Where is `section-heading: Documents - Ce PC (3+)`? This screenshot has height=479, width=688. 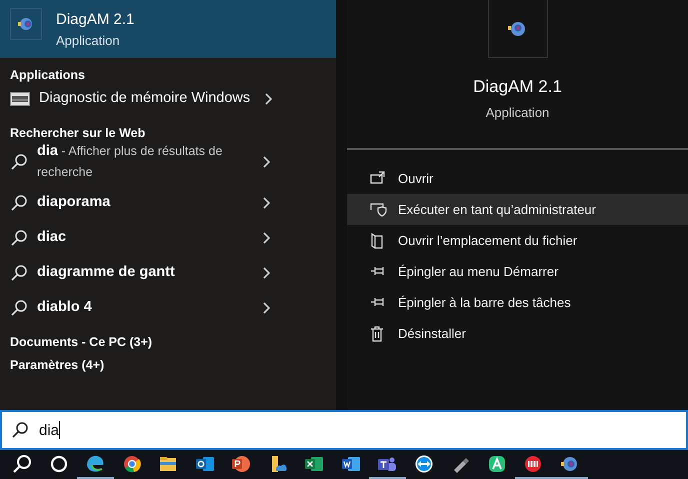 section-heading: Documents - Ce PC (3+) is located at coordinates (81, 341).